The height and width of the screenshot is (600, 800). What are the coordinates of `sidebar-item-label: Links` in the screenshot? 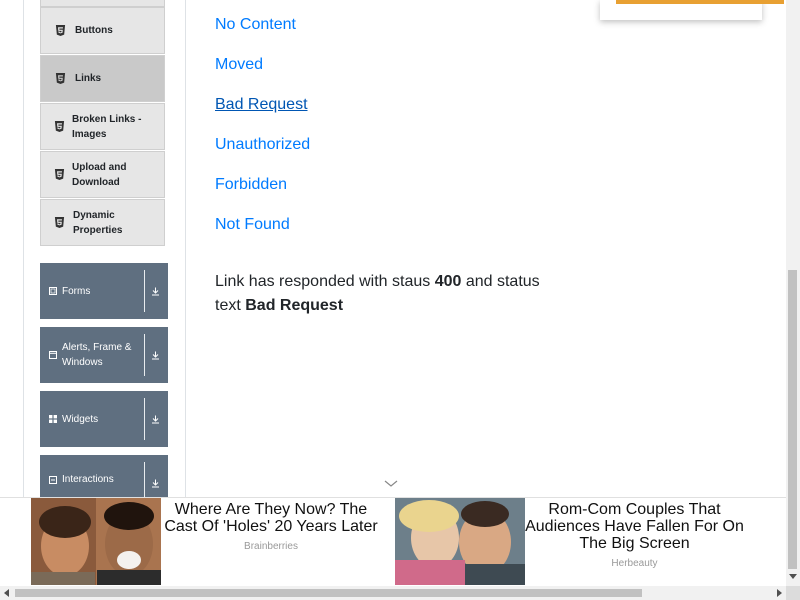 It's located at (88, 78).